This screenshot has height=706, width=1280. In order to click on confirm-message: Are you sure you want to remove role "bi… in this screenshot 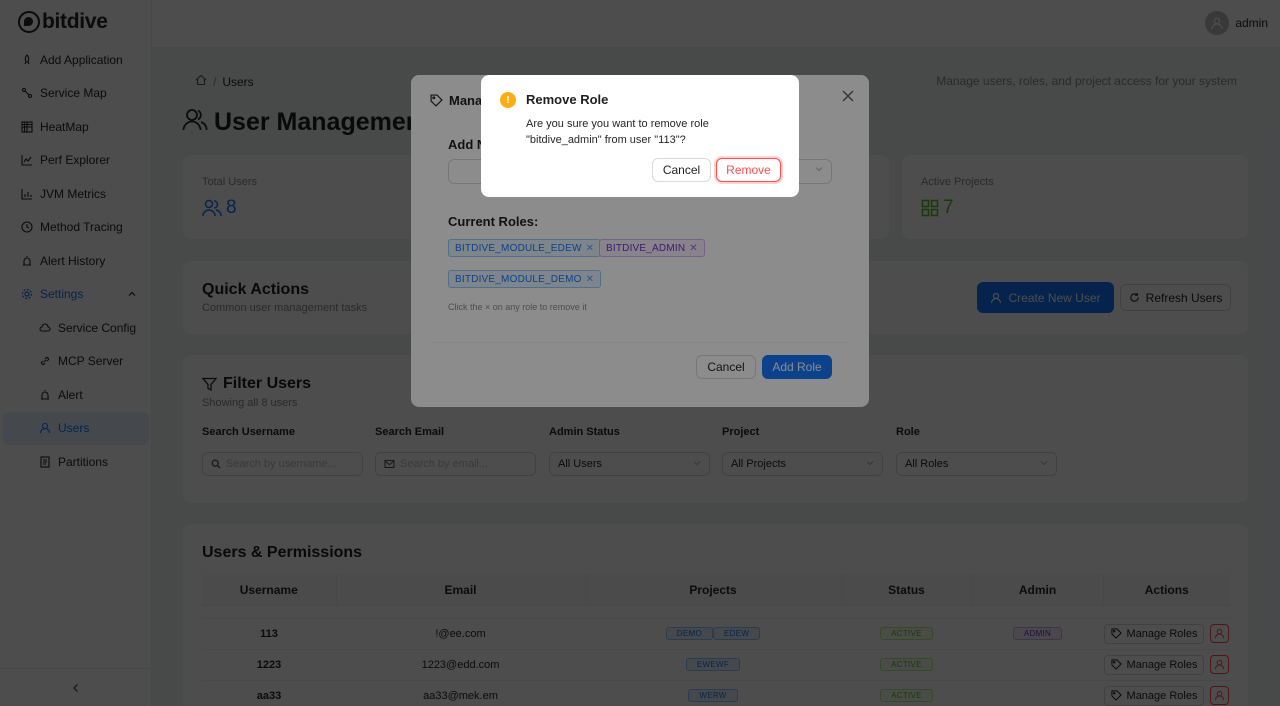, I will do `click(617, 132)`.